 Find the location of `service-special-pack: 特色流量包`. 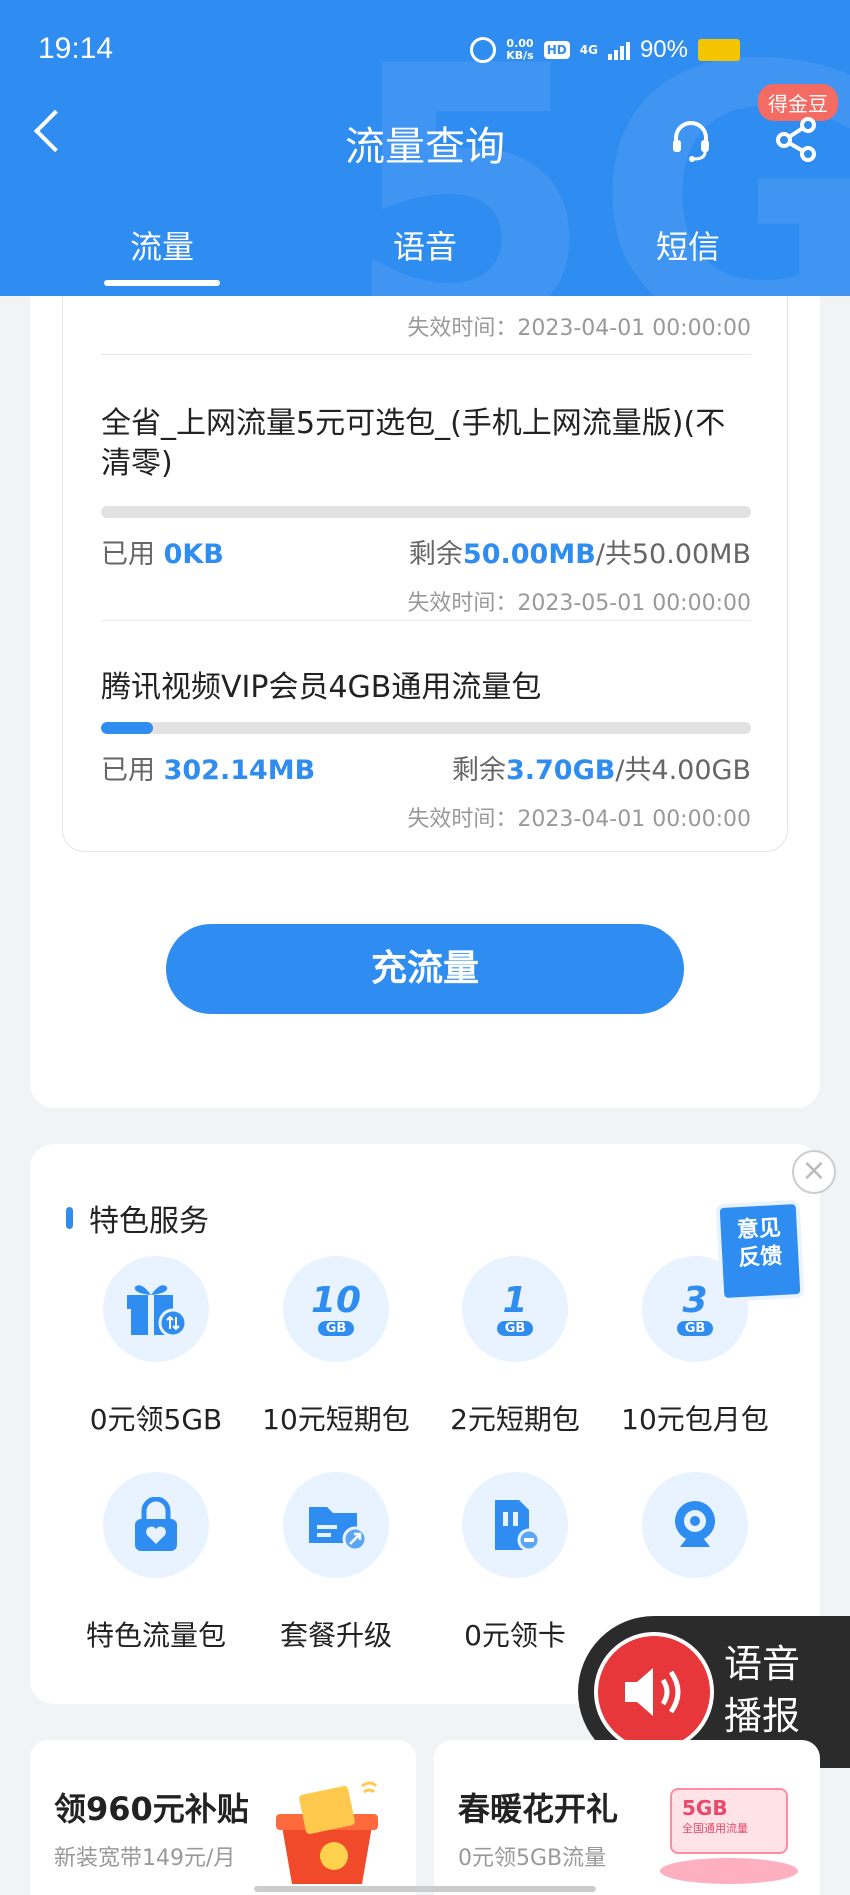

service-special-pack: 特色流量包 is located at coordinates (156, 1563).